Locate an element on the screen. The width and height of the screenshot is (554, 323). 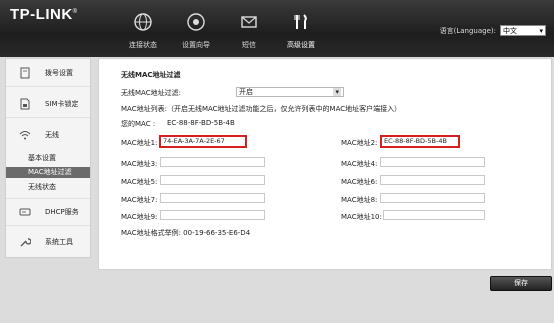
sidebar-item-dhcp: DHCP服务 is located at coordinates (48, 212).